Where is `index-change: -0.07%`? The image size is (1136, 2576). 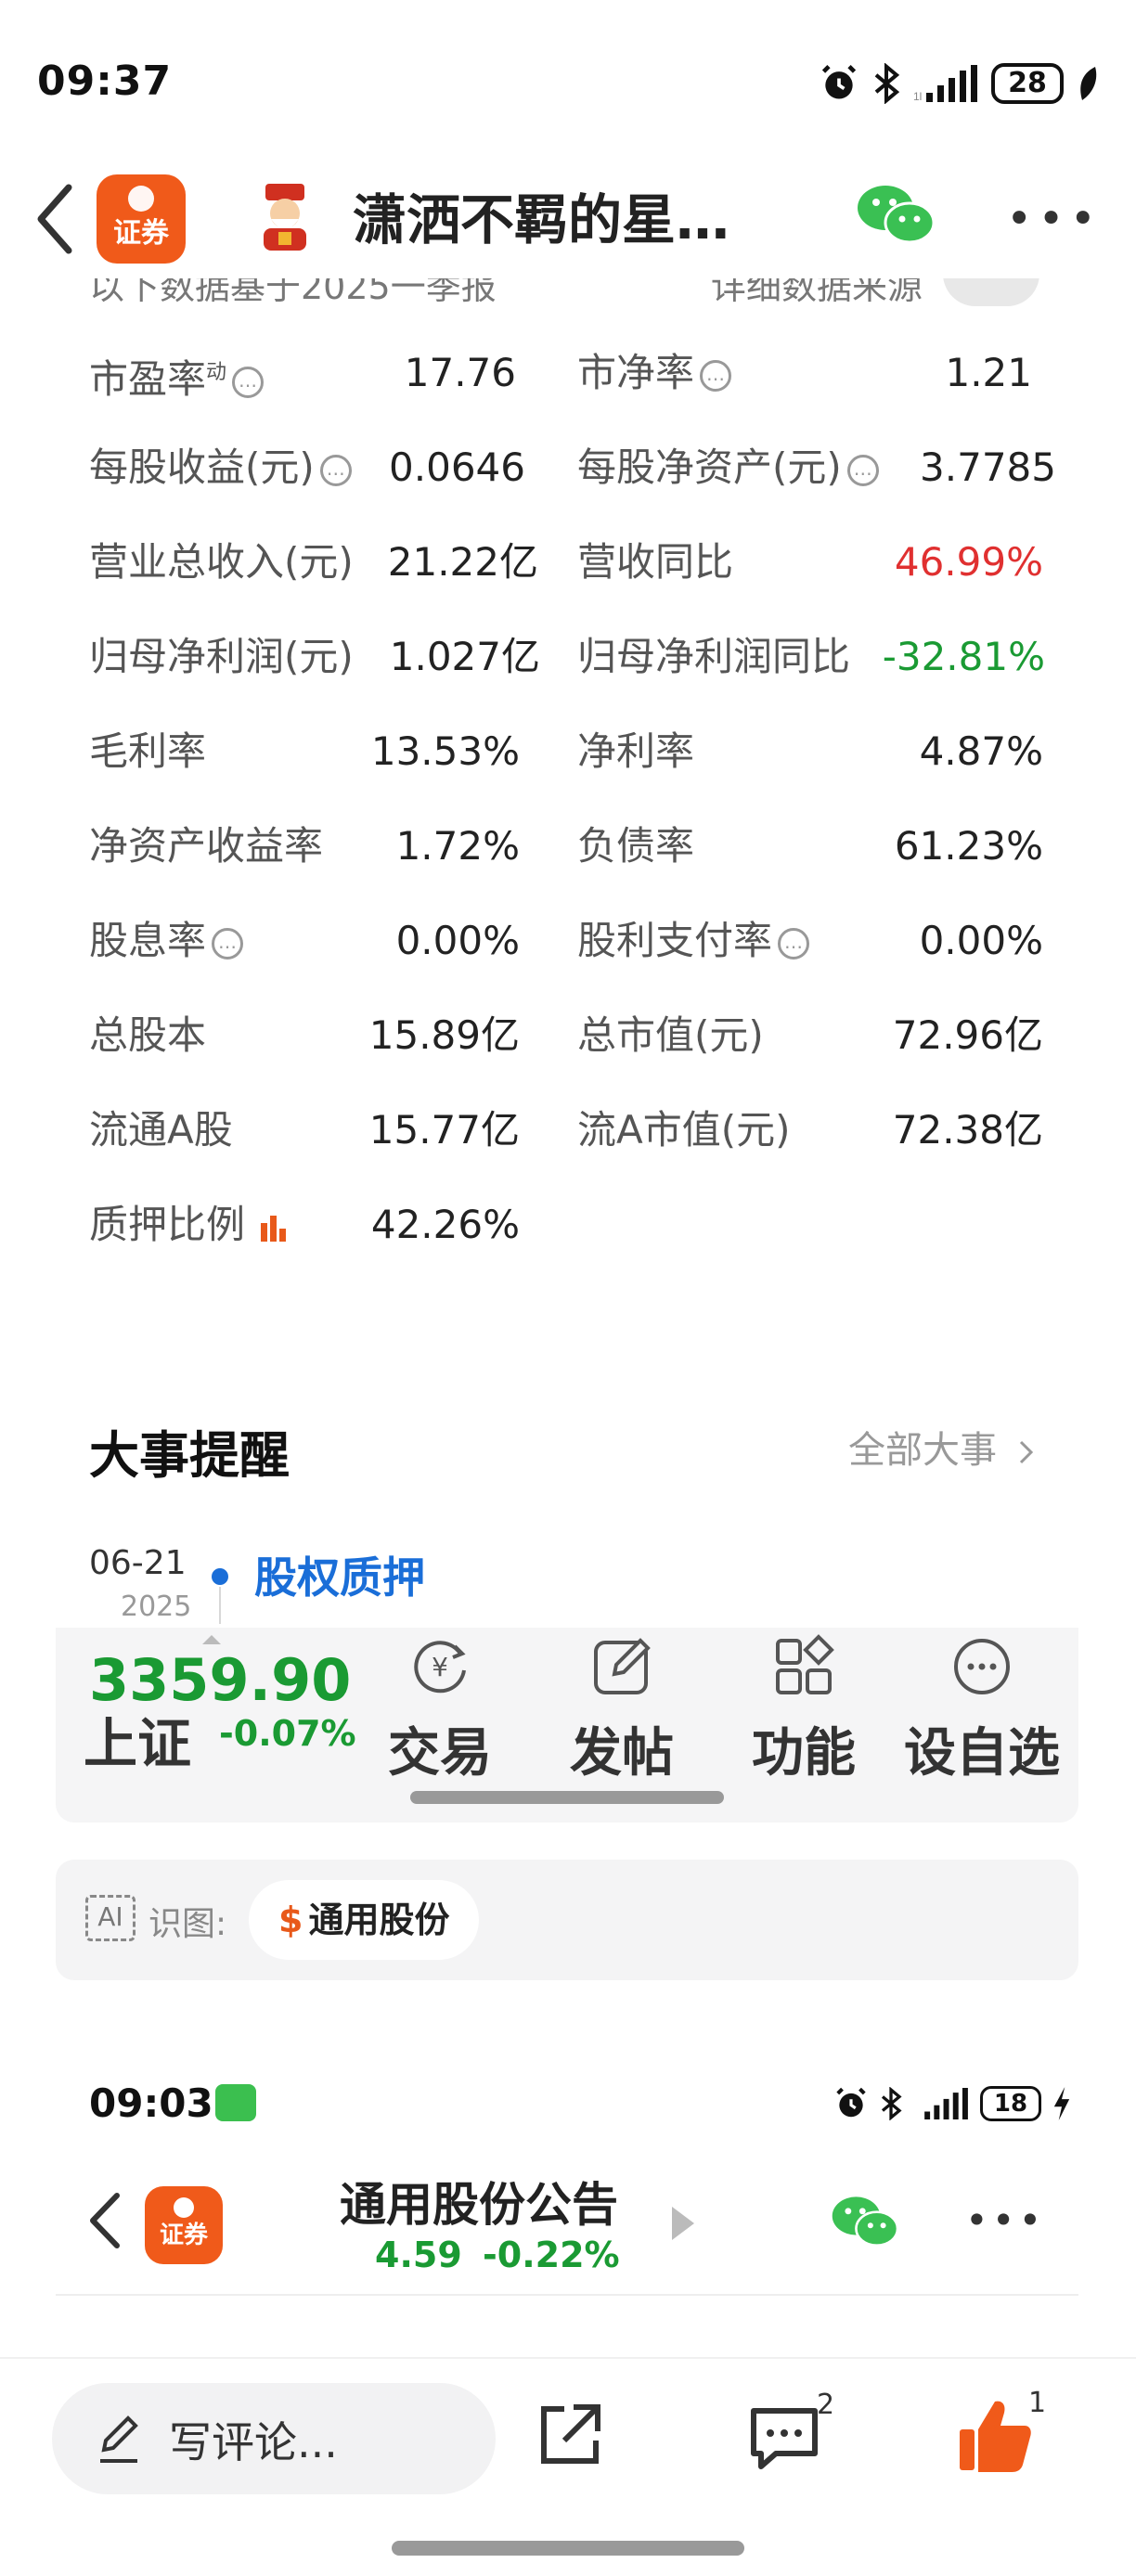
index-change: -0.07% is located at coordinates (287, 1733).